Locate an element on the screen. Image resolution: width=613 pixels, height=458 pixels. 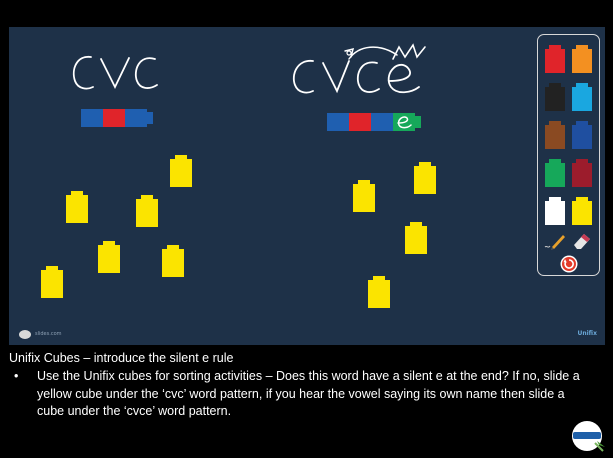
reset-icon is located at coordinates (569, 264).